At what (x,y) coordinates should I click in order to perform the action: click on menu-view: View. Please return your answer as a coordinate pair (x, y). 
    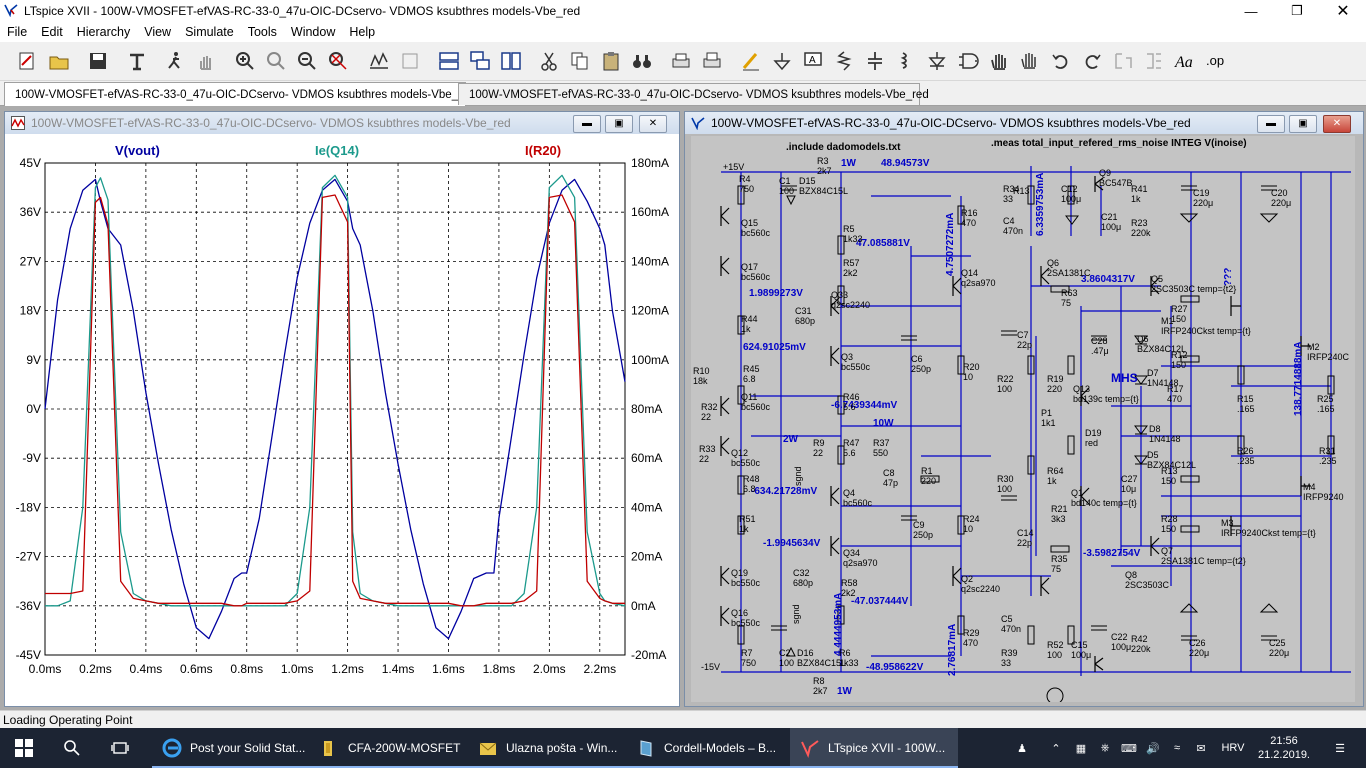
    Looking at the image, I should click on (157, 32).